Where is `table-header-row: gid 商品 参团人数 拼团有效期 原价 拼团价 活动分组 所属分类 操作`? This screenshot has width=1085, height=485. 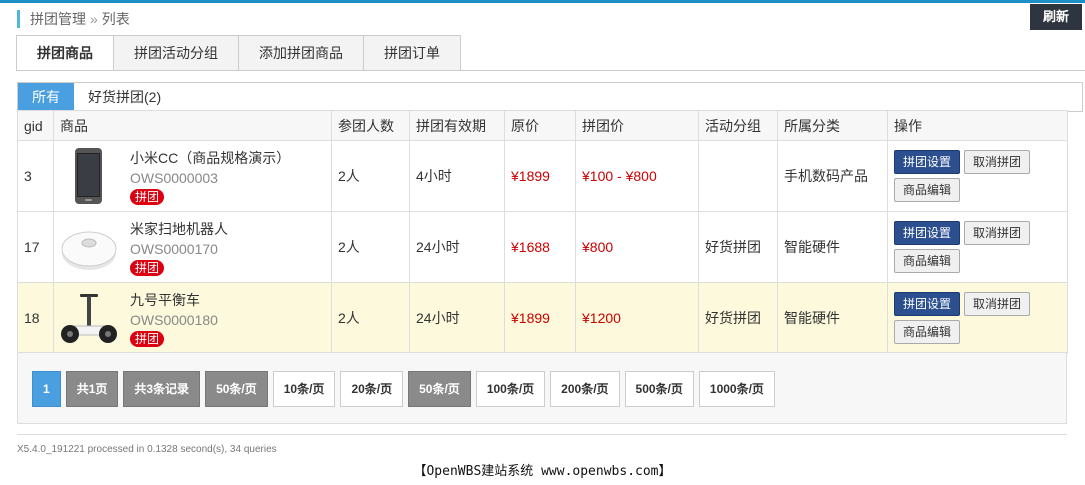
table-header-row: gid 商品 参团人数 拼团有效期 原价 拼团价 活动分组 所属分类 操作 is located at coordinates (542, 125).